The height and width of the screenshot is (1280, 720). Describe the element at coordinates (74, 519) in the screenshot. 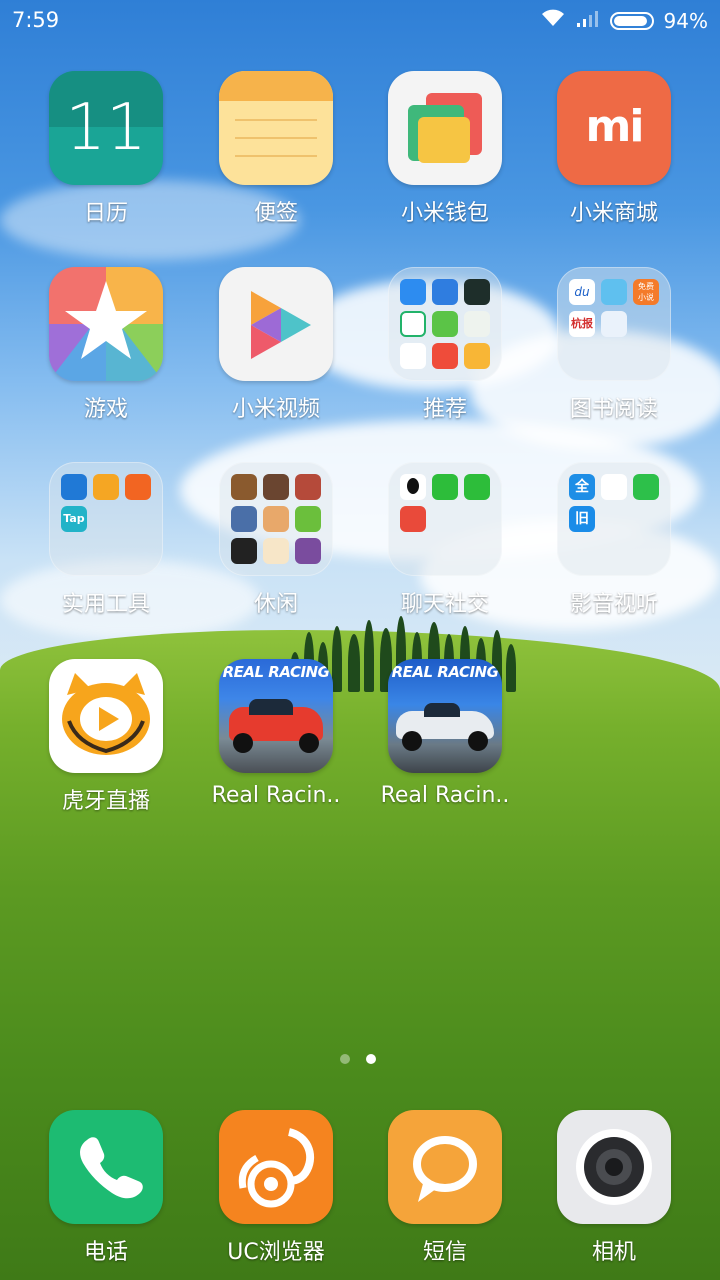

I see `app-thumb-icon: Tap` at that location.